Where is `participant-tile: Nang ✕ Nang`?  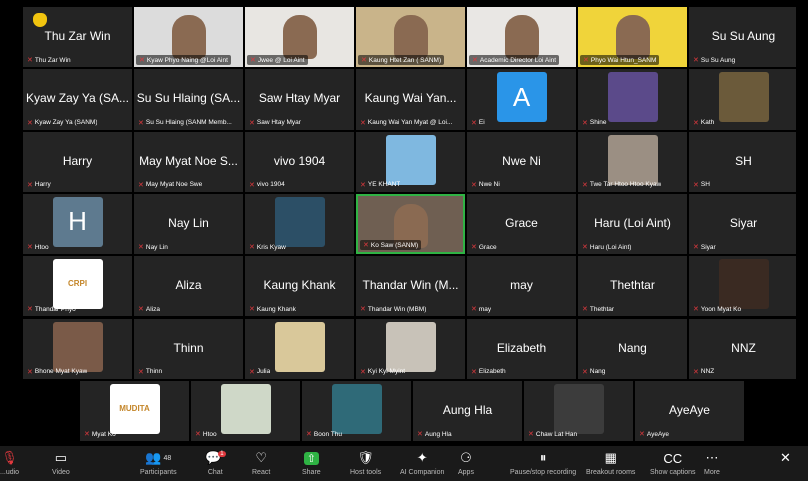
participant-tile: Nang ✕ Nang is located at coordinates (632, 348).